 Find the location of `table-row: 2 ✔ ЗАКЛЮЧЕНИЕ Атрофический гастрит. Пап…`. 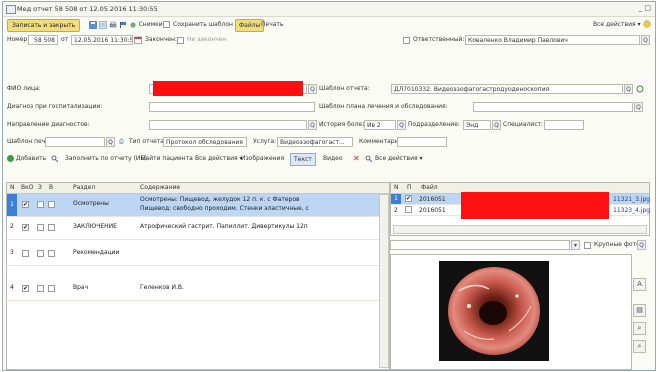

table-row: 2 ✔ ЗАКЛЮЧЕНИЕ Атрофический гастрит. Пап… is located at coordinates (198, 228).